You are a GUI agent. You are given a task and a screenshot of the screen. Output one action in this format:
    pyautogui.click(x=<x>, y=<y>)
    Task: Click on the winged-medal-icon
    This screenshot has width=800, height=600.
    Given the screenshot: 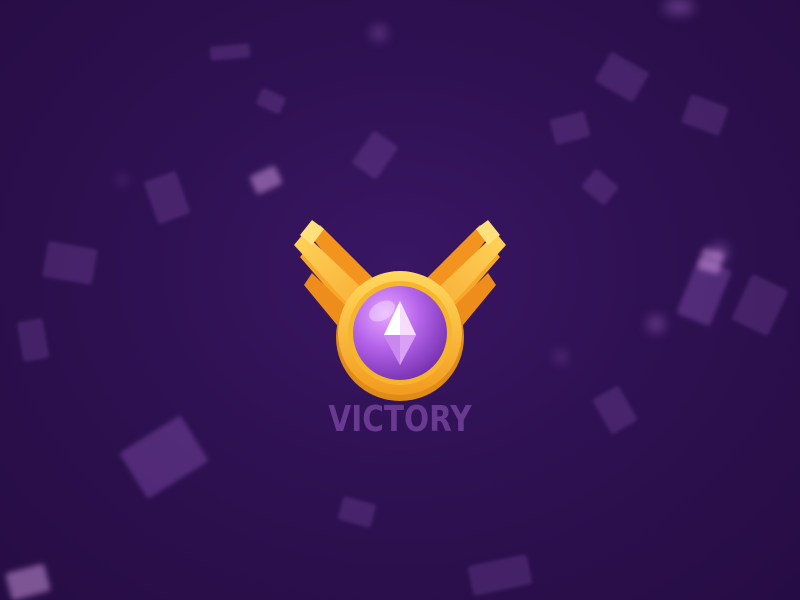 What is the action you would take?
    pyautogui.click(x=400, y=310)
    